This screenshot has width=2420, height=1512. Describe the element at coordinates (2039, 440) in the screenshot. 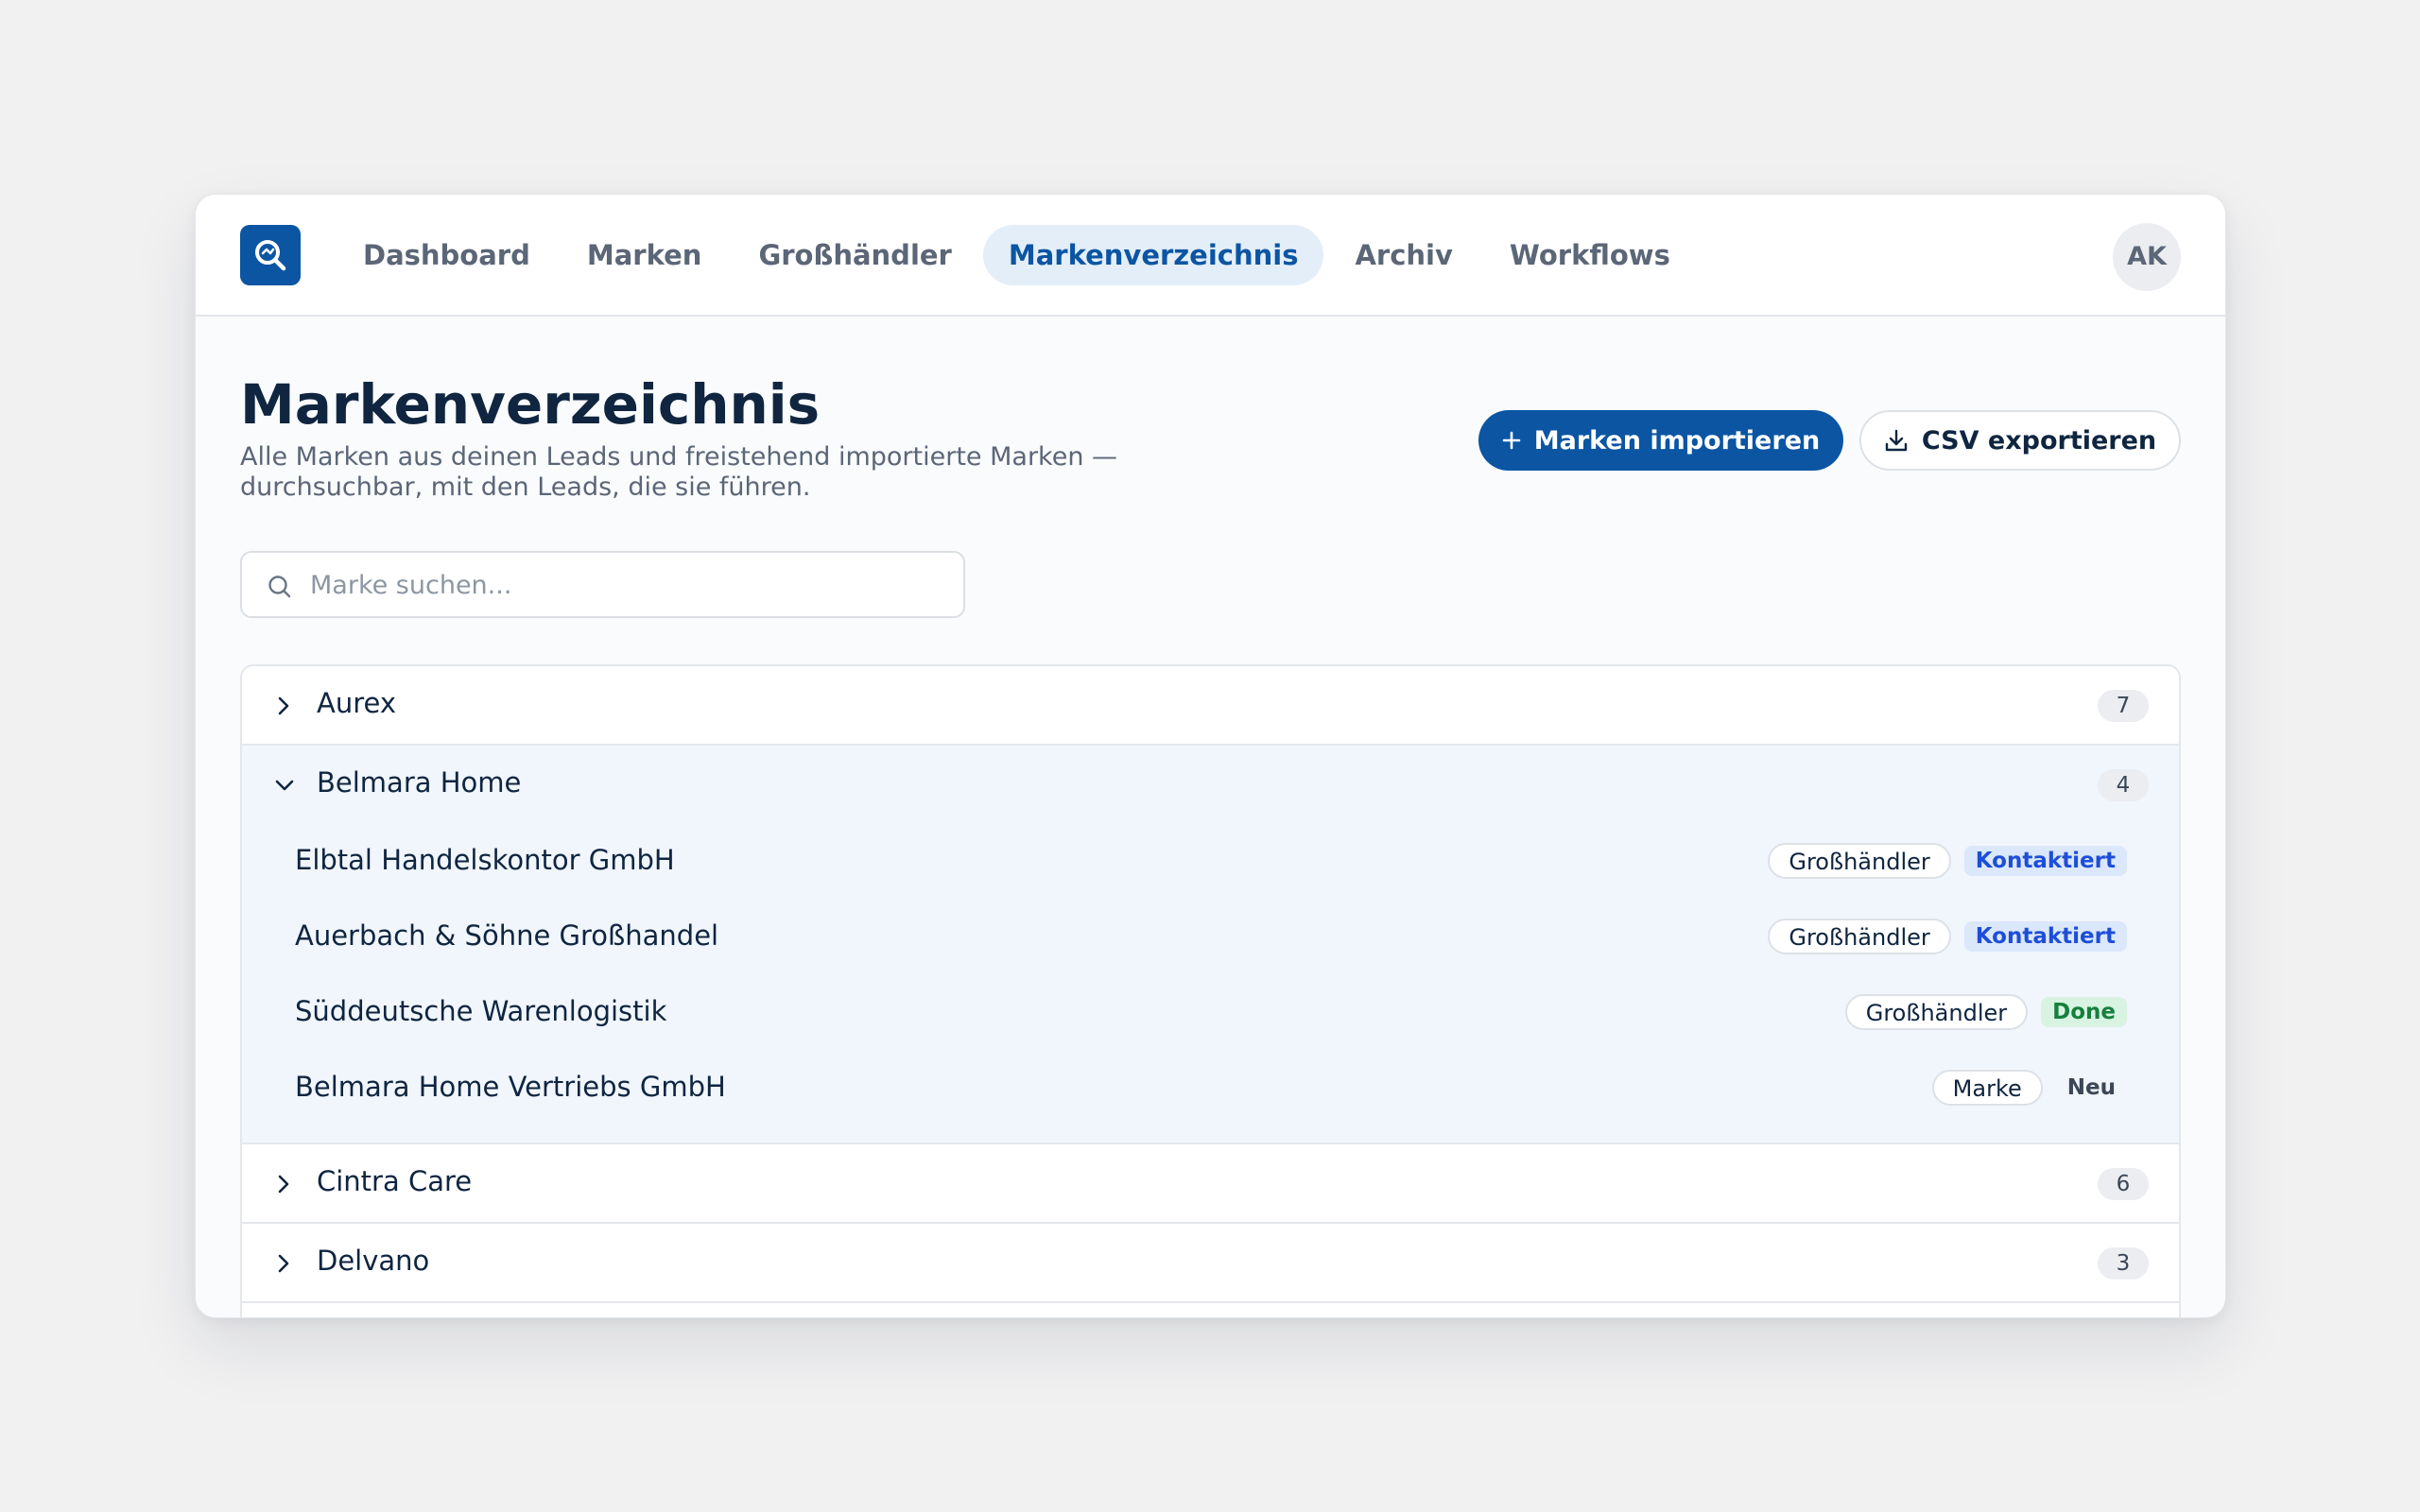

I see `export-csv-label: CSV exportieren` at that location.